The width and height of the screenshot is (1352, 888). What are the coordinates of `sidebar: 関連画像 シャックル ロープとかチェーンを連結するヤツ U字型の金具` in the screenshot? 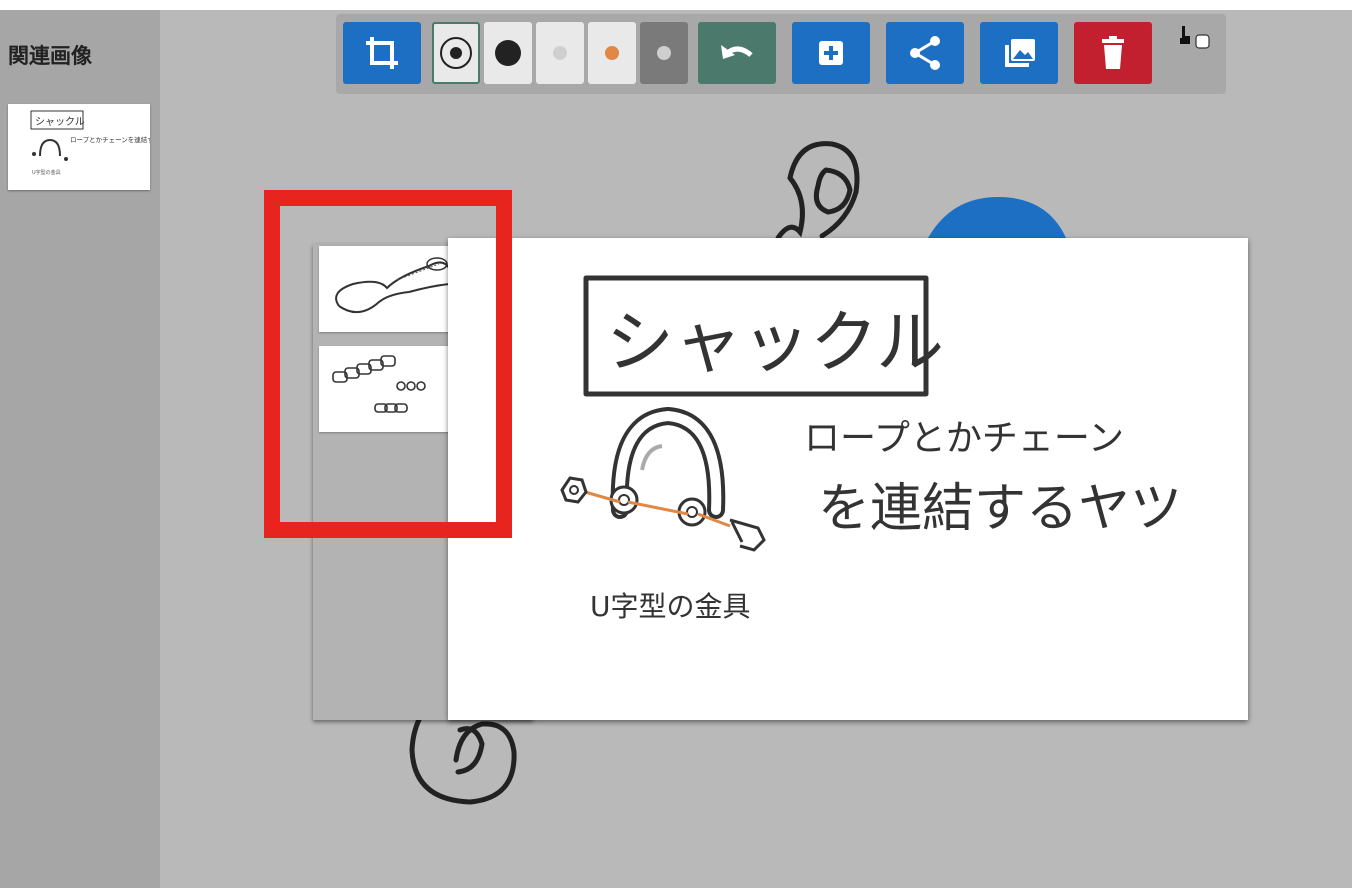 It's located at (86, 449).